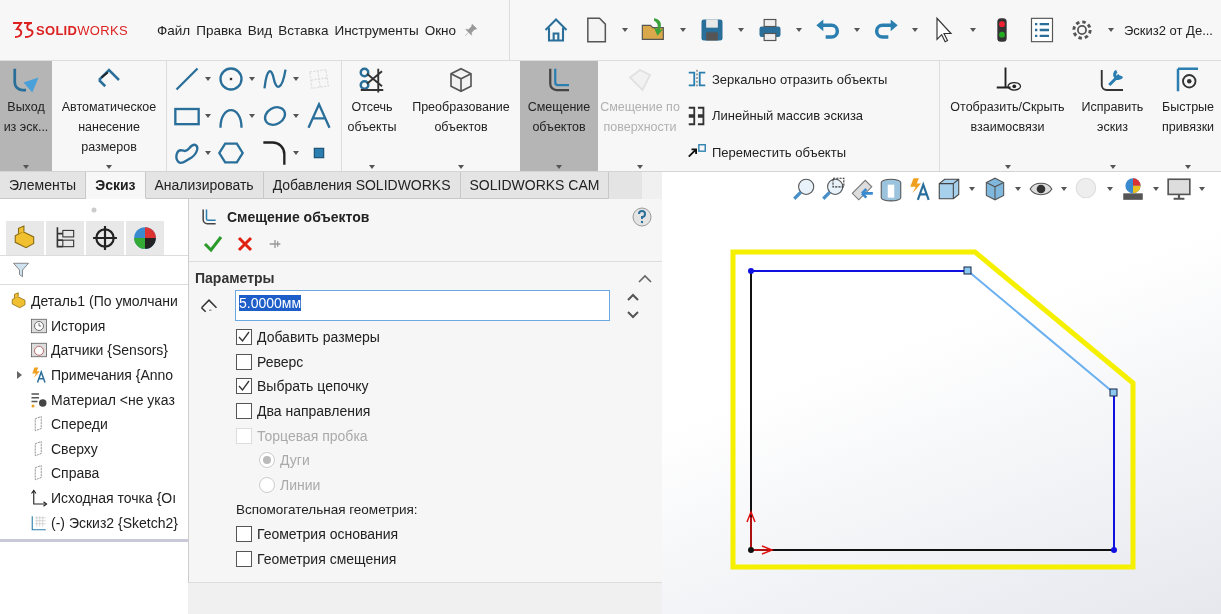 The height and width of the screenshot is (614, 1221). I want to click on origin-icon, so click(39, 498).